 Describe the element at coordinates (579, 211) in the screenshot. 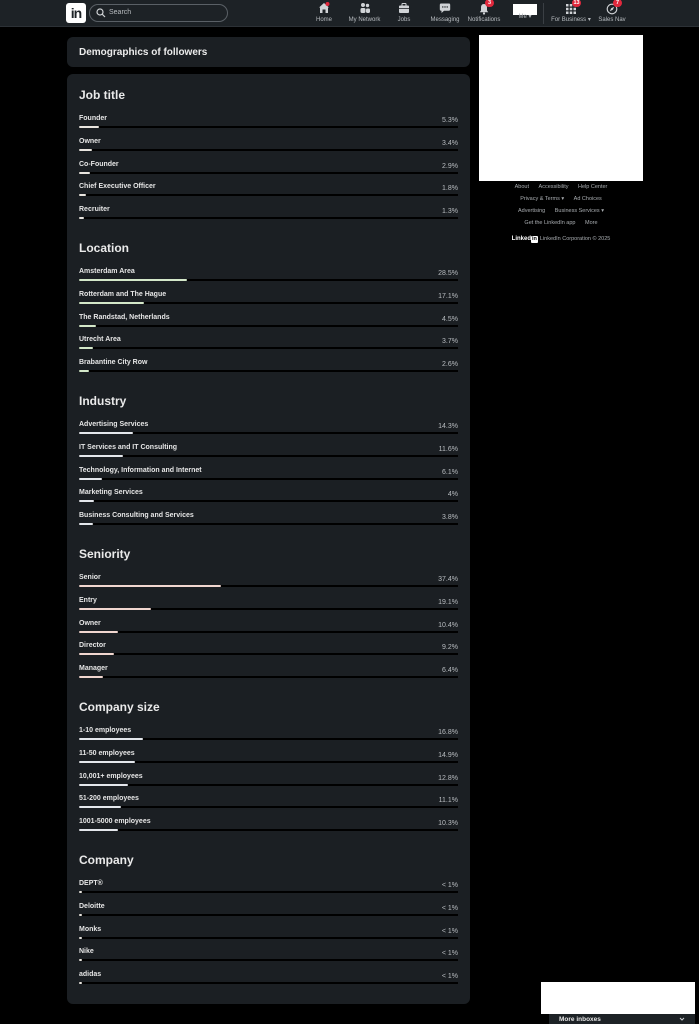

I see `footer-link-business-services: Business Services ▾` at that location.